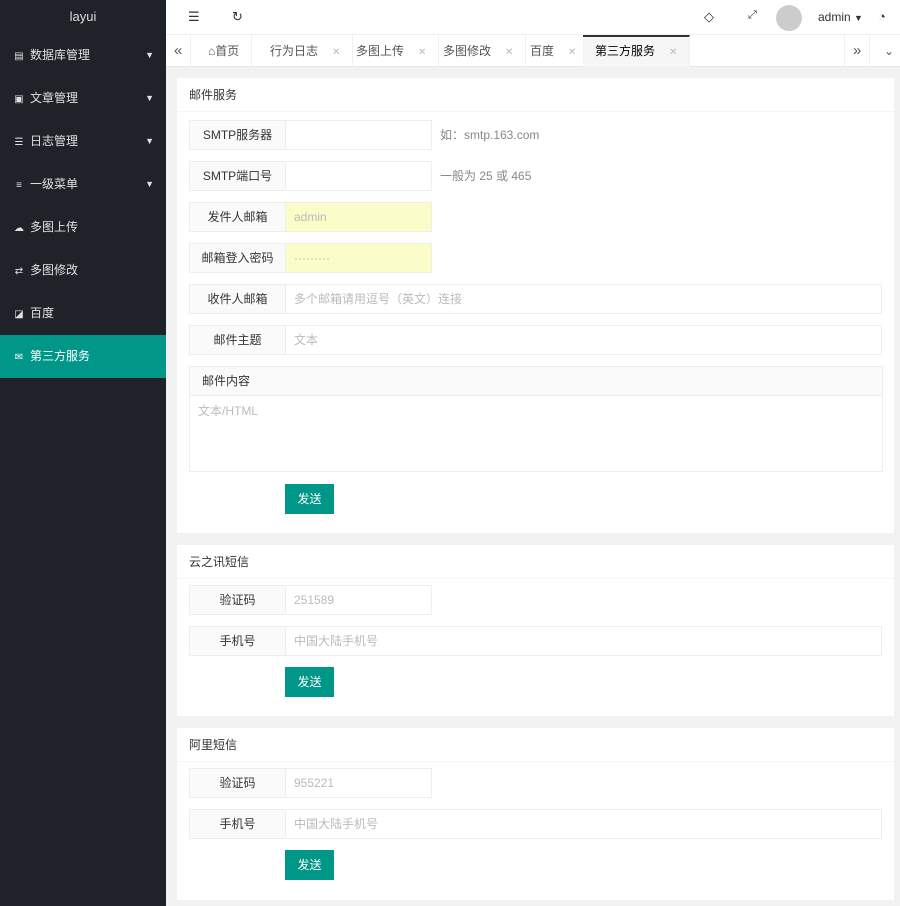 The height and width of the screenshot is (906, 900). Describe the element at coordinates (19, 314) in the screenshot. I see `external-link-icon: ◪` at that location.